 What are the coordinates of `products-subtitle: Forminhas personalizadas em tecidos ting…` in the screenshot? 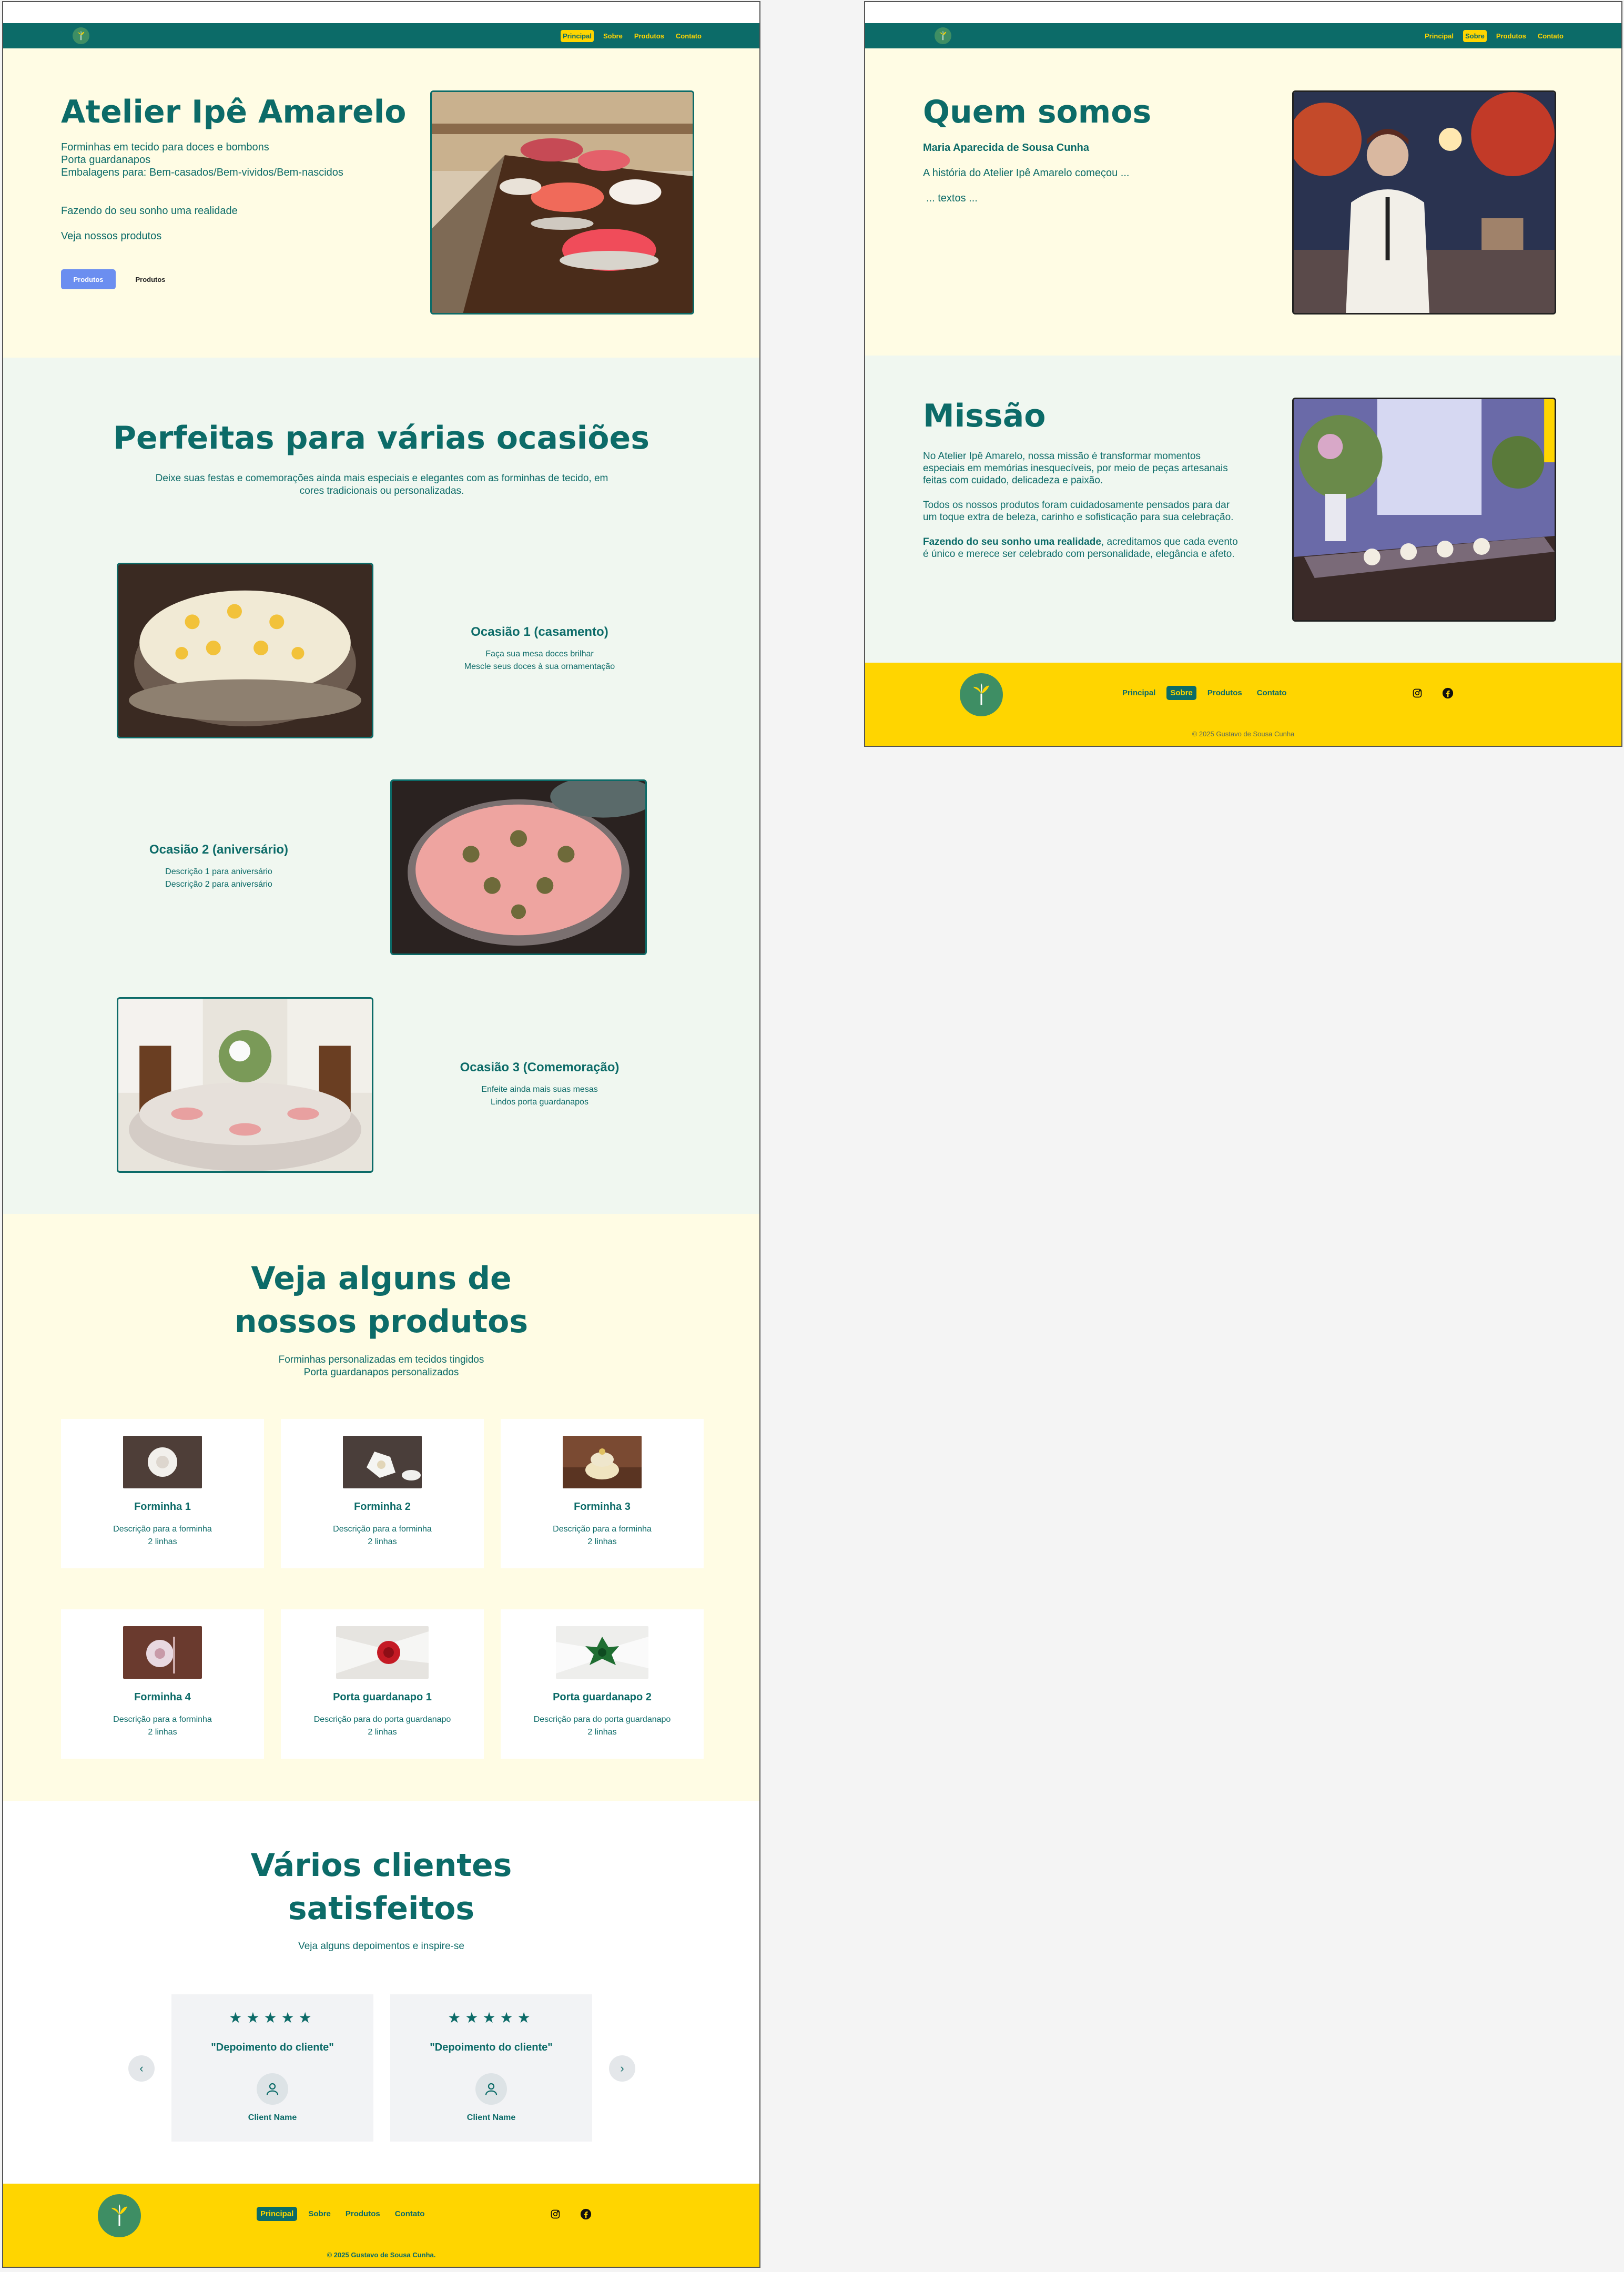 It's located at (381, 1366).